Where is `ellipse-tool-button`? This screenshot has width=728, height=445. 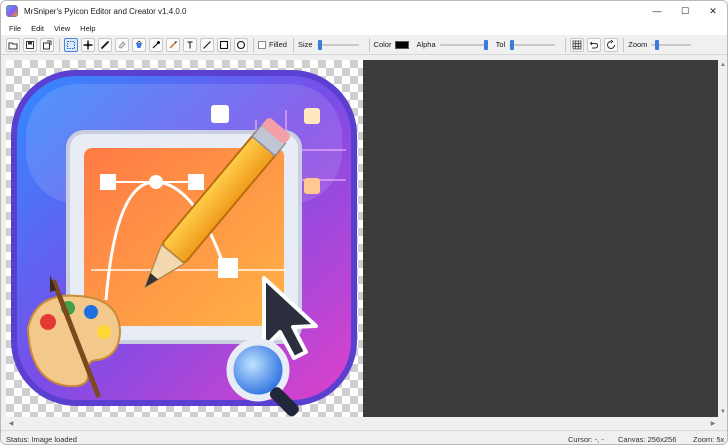
ellipse-tool-button is located at coordinates (241, 44).